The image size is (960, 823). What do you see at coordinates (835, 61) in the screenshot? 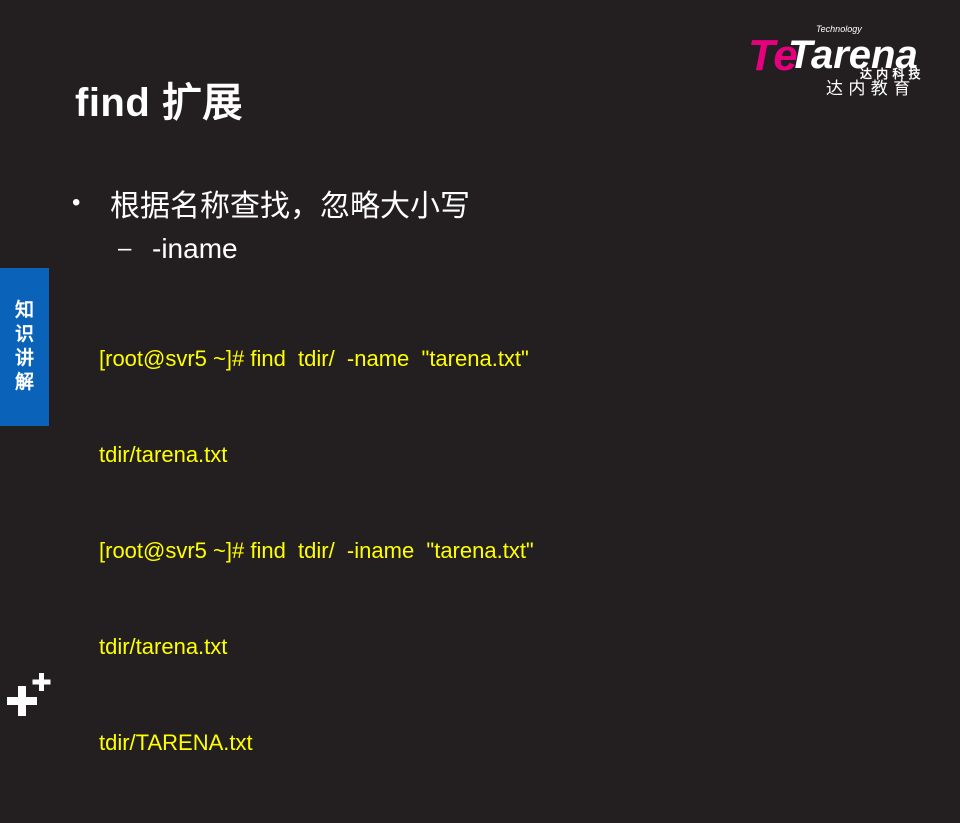
I see `tarena-logo: Te Technology Tarena 达 内 科 技 达 内 教 育` at bounding box center [835, 61].